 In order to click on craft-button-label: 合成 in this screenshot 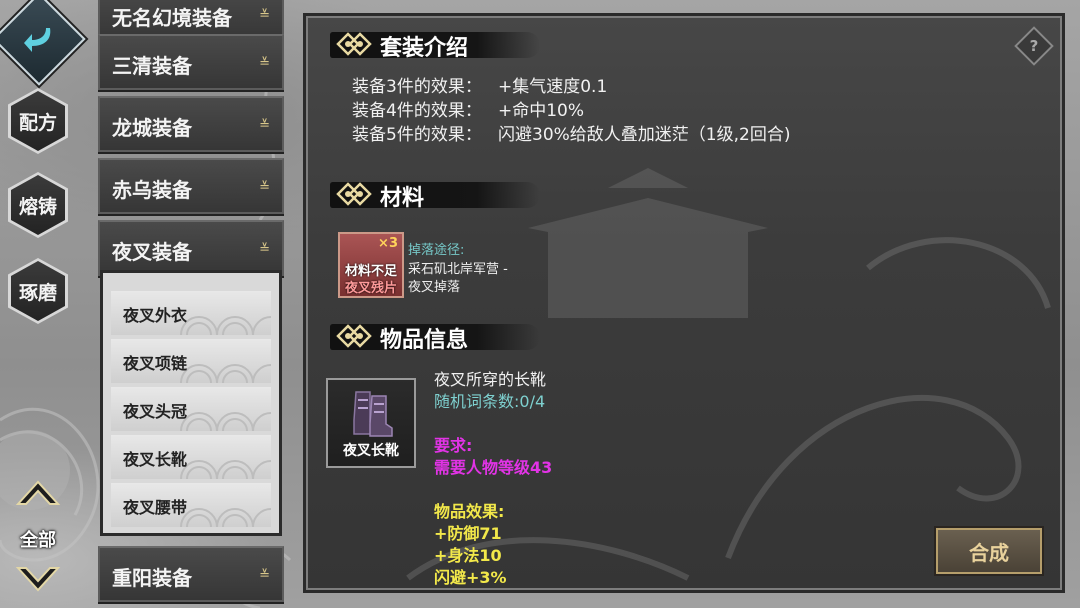, I will do `click(989, 552)`.